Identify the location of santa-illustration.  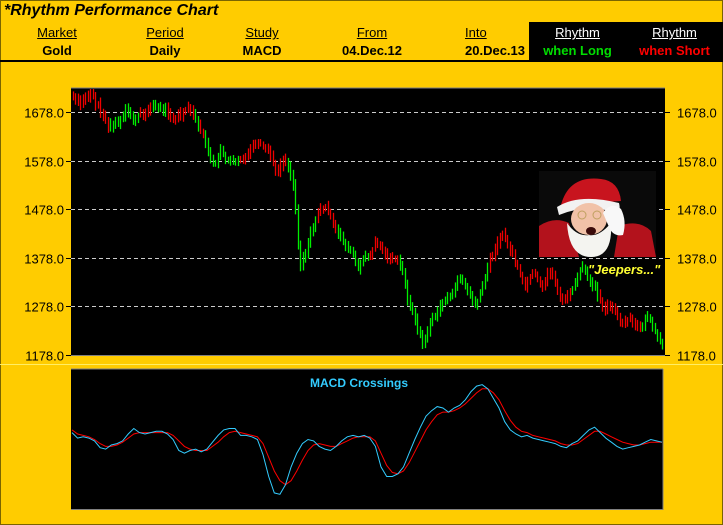
(597, 214).